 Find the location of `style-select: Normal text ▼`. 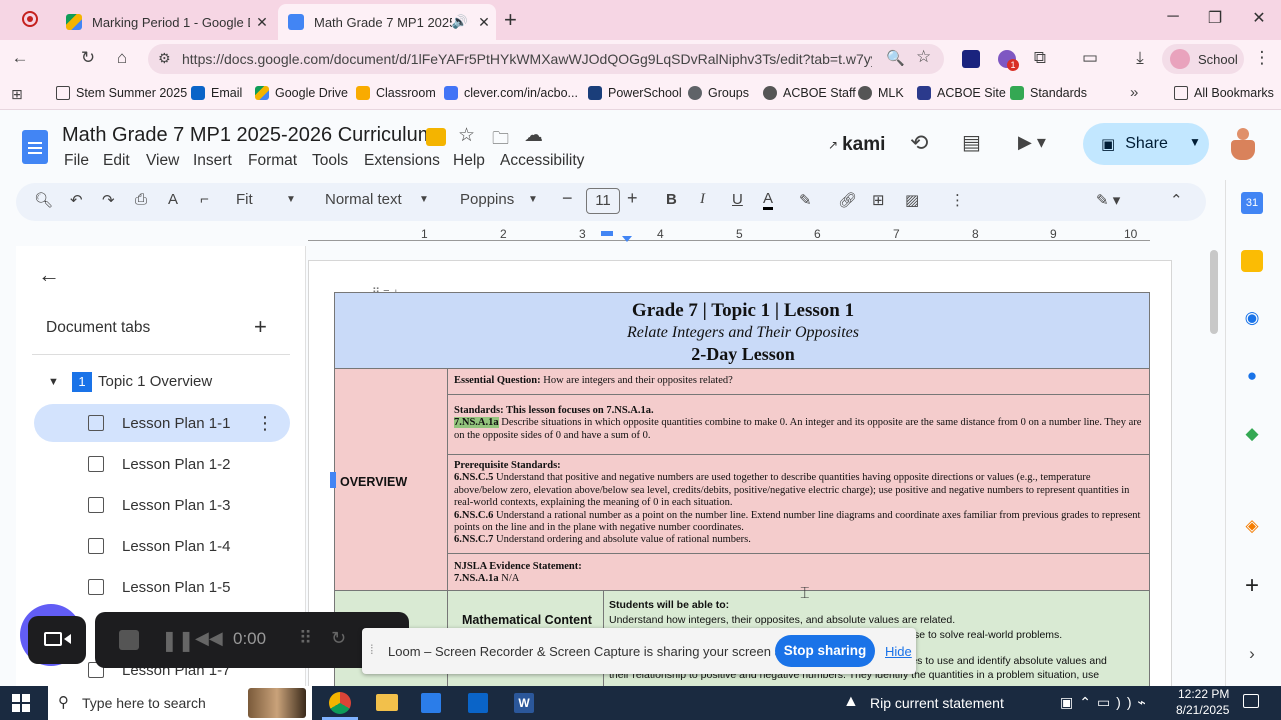

style-select: Normal text ▼ is located at coordinates (379, 199).